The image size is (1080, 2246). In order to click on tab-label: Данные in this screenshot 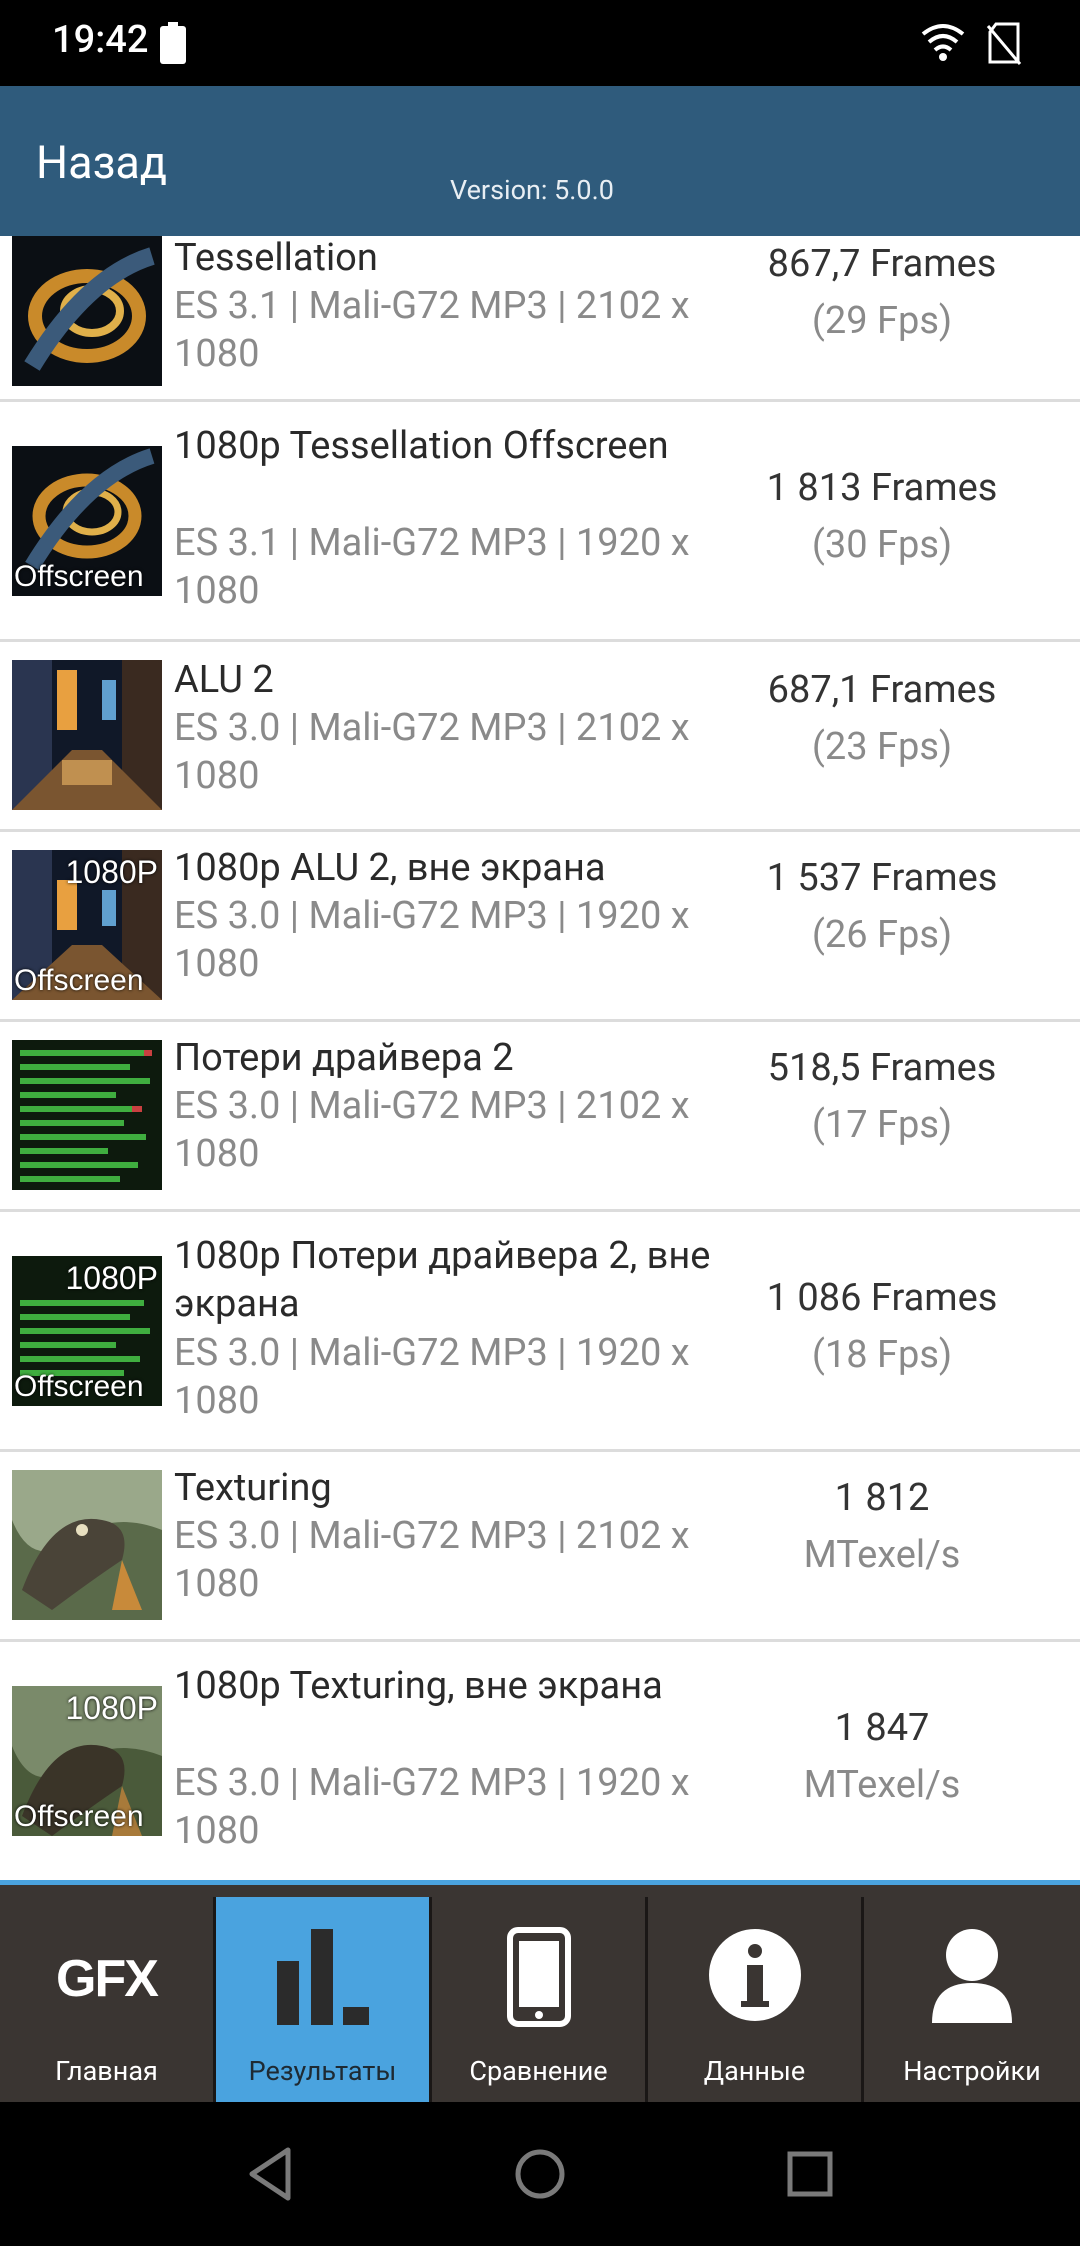, I will do `click(754, 2071)`.